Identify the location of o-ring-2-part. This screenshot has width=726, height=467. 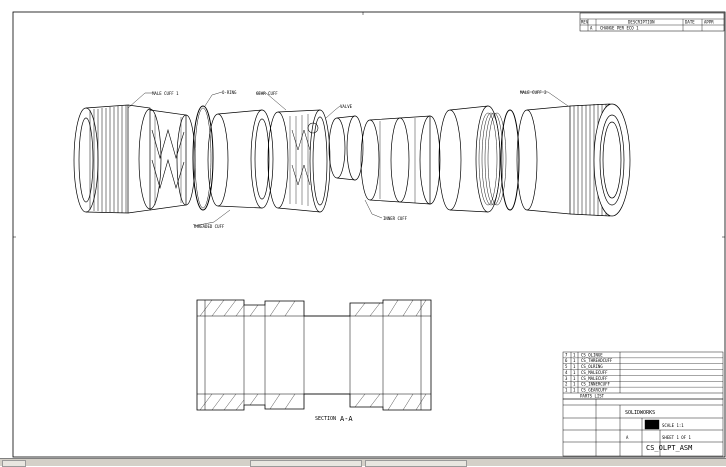
(510, 160).